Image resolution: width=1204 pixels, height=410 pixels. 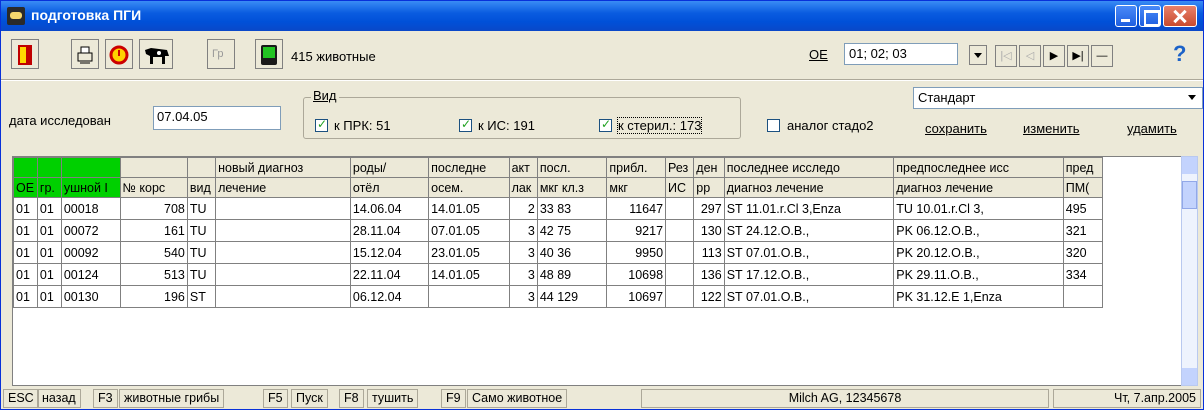 What do you see at coordinates (156, 54) in the screenshot?
I see `animal-button` at bounding box center [156, 54].